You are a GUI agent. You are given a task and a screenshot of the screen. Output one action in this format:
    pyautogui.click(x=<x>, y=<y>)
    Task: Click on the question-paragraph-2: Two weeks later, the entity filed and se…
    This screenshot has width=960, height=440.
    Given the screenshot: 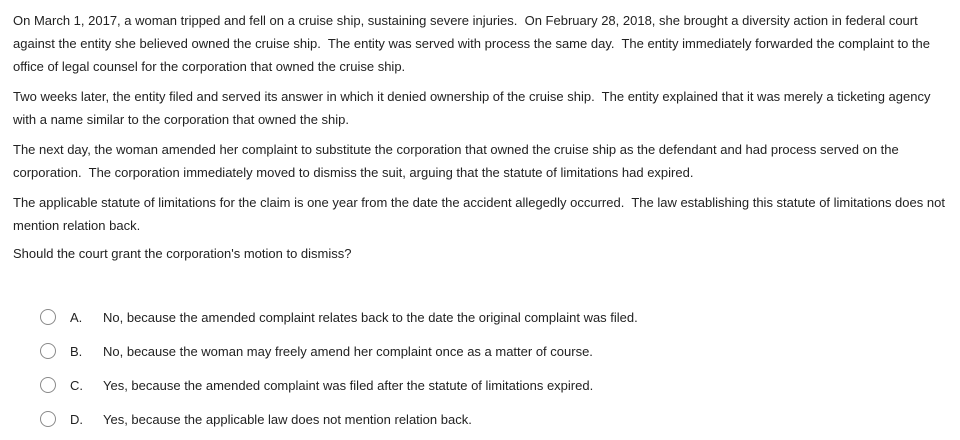 What is the action you would take?
    pyautogui.click(x=474, y=108)
    